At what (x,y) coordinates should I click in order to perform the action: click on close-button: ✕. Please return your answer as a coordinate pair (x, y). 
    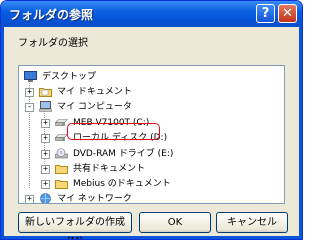
    Looking at the image, I should click on (287, 13).